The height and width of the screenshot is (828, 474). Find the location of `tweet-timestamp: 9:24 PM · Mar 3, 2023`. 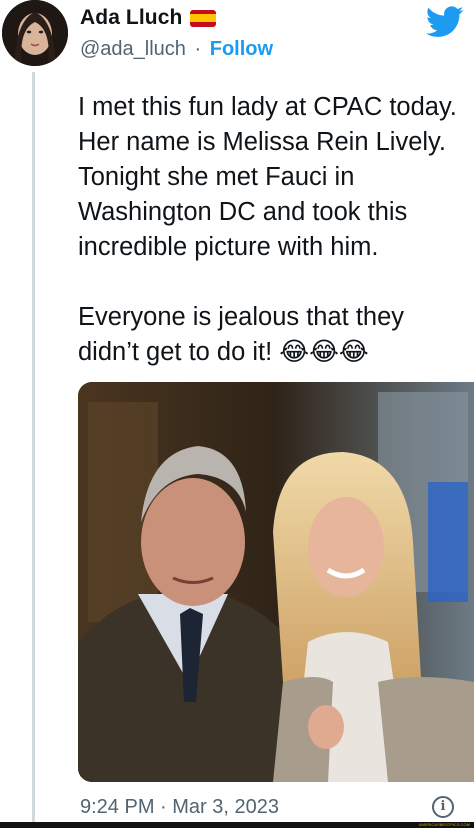

tweet-timestamp: 9:24 PM · Mar 3, 2023 is located at coordinates (179, 807).